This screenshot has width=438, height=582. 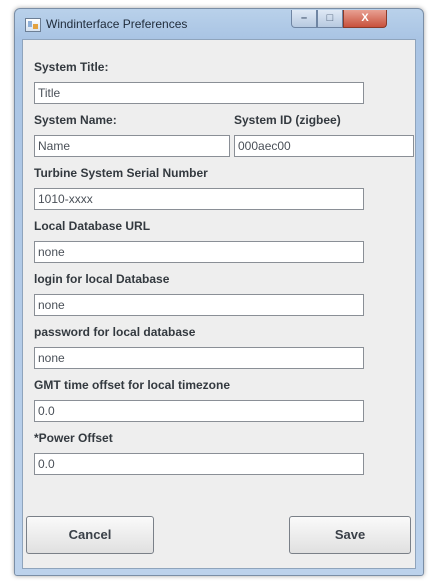 I want to click on gmt-offset-label: GMT time offset for local timezone, so click(x=132, y=385).